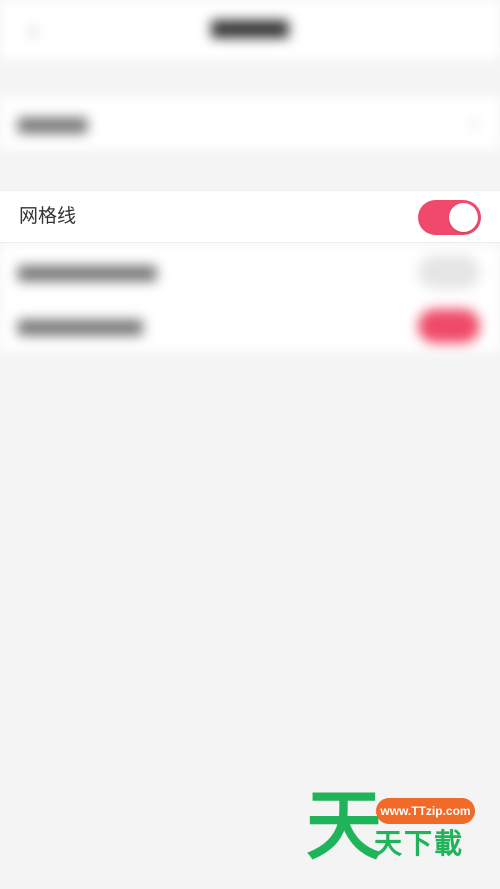 The width and height of the screenshot is (500, 889). I want to click on settings-row-obscured: ▆▆▆▆▆▆▆▆▆, so click(250, 325).